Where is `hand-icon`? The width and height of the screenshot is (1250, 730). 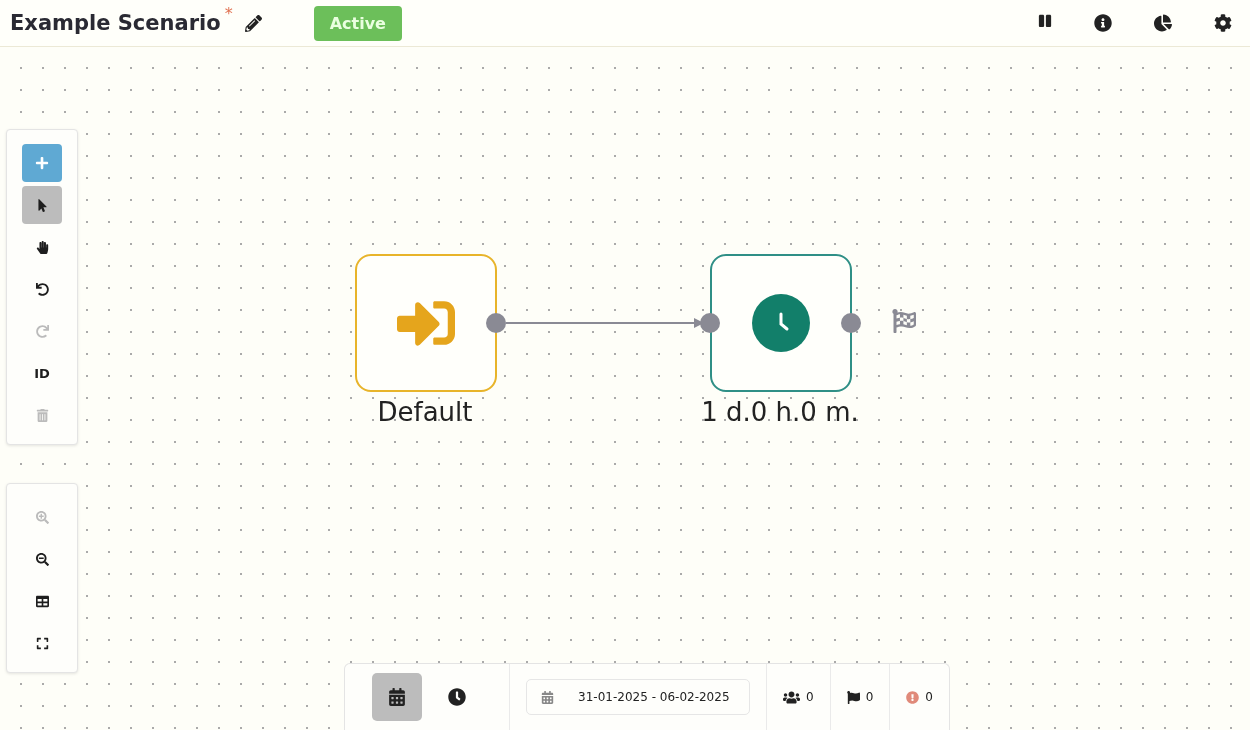 hand-icon is located at coordinates (42, 247).